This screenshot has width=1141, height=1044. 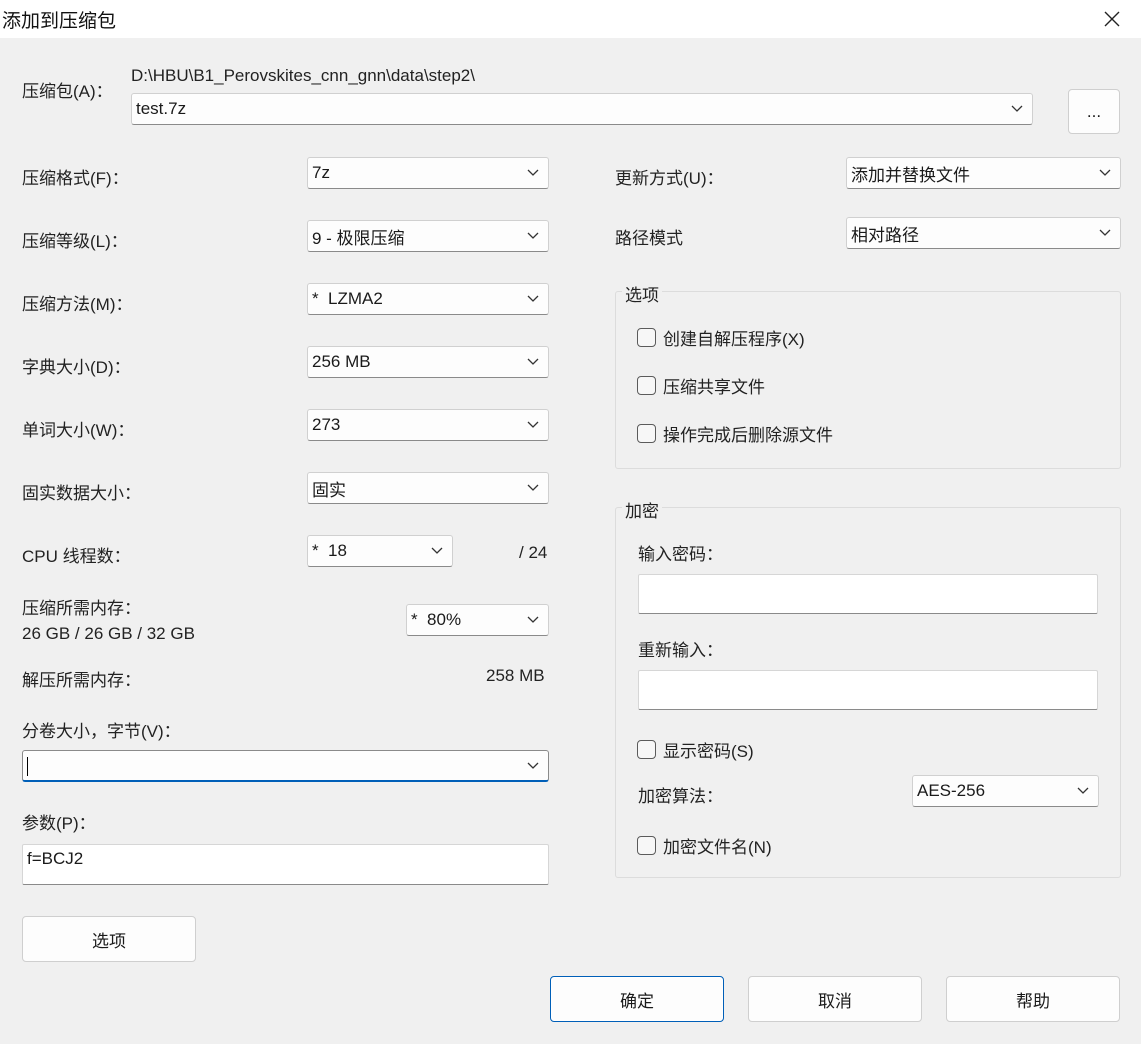 What do you see at coordinates (428, 488) in the screenshot?
I see `solid-combo: 固实` at bounding box center [428, 488].